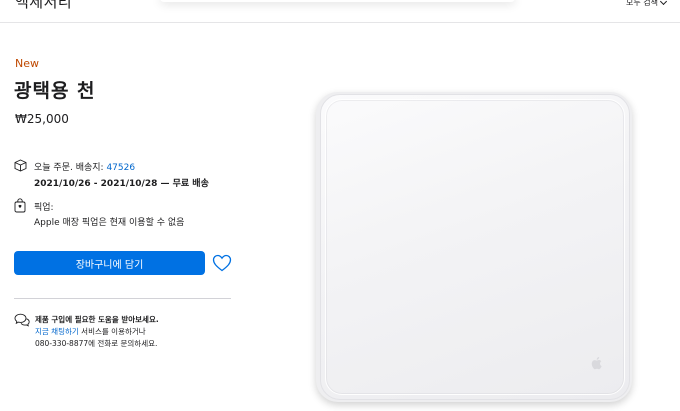 The height and width of the screenshot is (411, 680). What do you see at coordinates (120, 168) in the screenshot?
I see `delivery-zip-link: 47526` at bounding box center [120, 168].